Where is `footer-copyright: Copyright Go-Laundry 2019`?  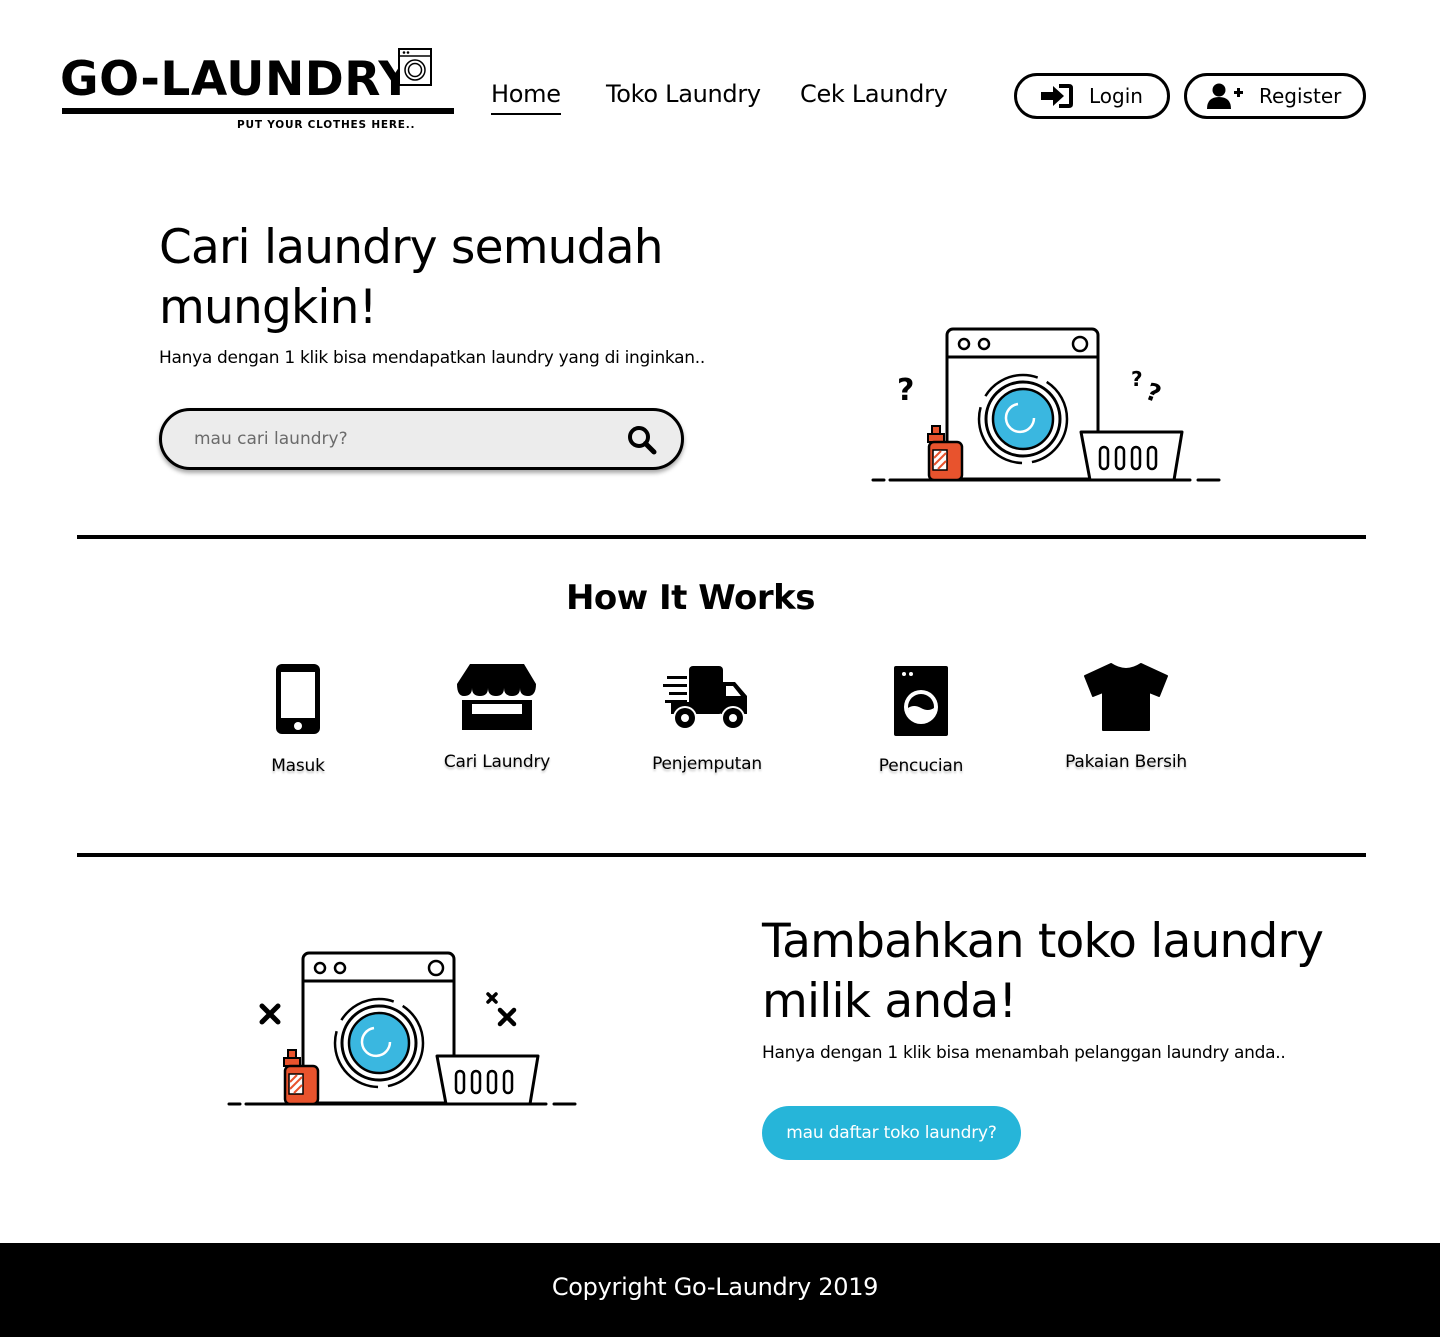
footer-copyright: Copyright Go-Laundry 2019 is located at coordinates (715, 1287).